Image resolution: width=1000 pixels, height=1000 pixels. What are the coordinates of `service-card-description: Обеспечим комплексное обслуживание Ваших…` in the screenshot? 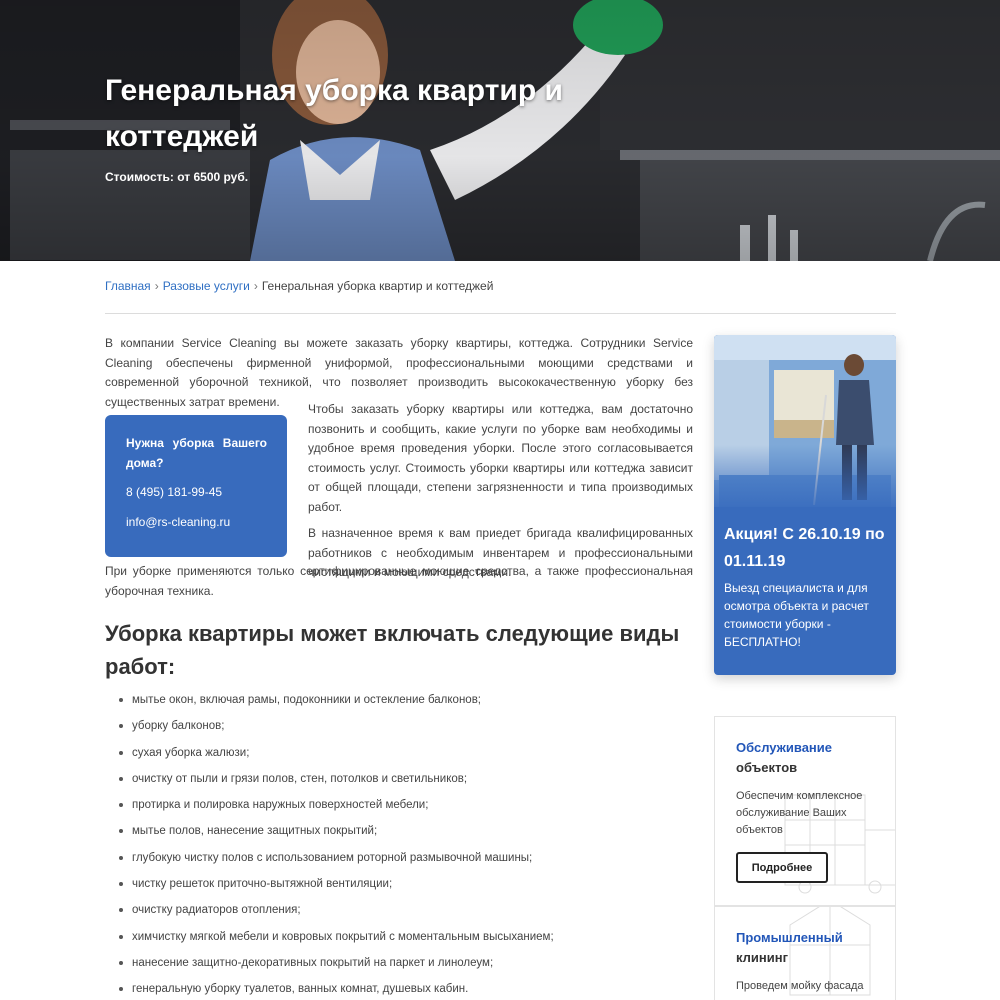 It's located at (799, 813).